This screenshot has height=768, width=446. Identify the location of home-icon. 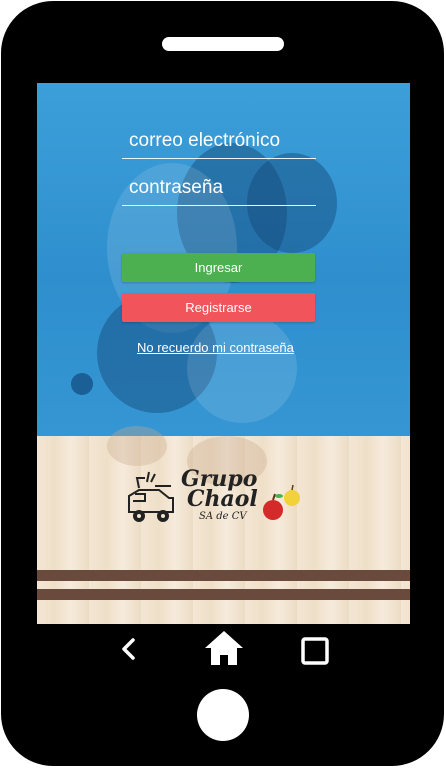
(224, 648).